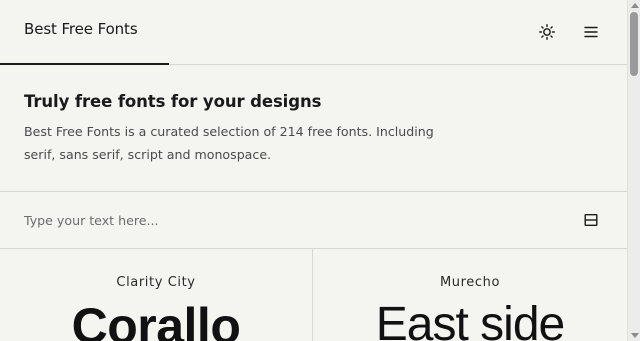 Image resolution: width=640 pixels, height=341 pixels. What do you see at coordinates (156, 295) in the screenshot?
I see `font-card: Clarity City Corallo` at bounding box center [156, 295].